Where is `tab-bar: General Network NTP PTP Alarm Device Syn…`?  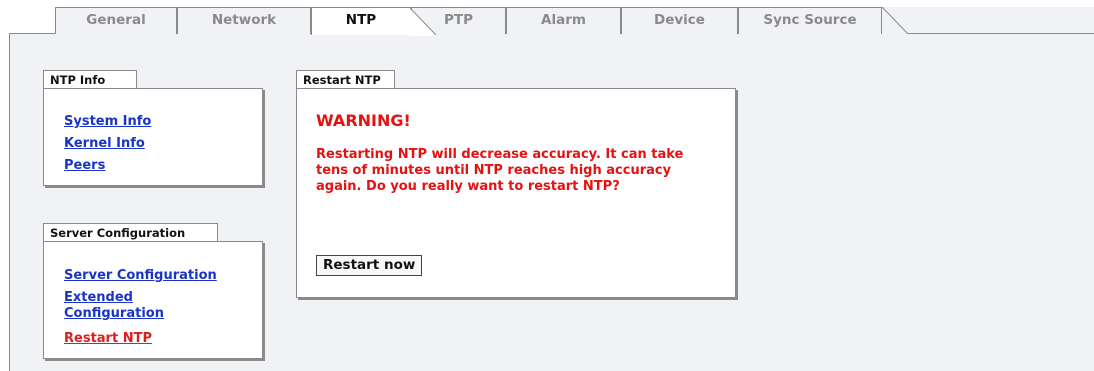 tab-bar: General Network NTP PTP Alarm Device Syn… is located at coordinates (547, 18).